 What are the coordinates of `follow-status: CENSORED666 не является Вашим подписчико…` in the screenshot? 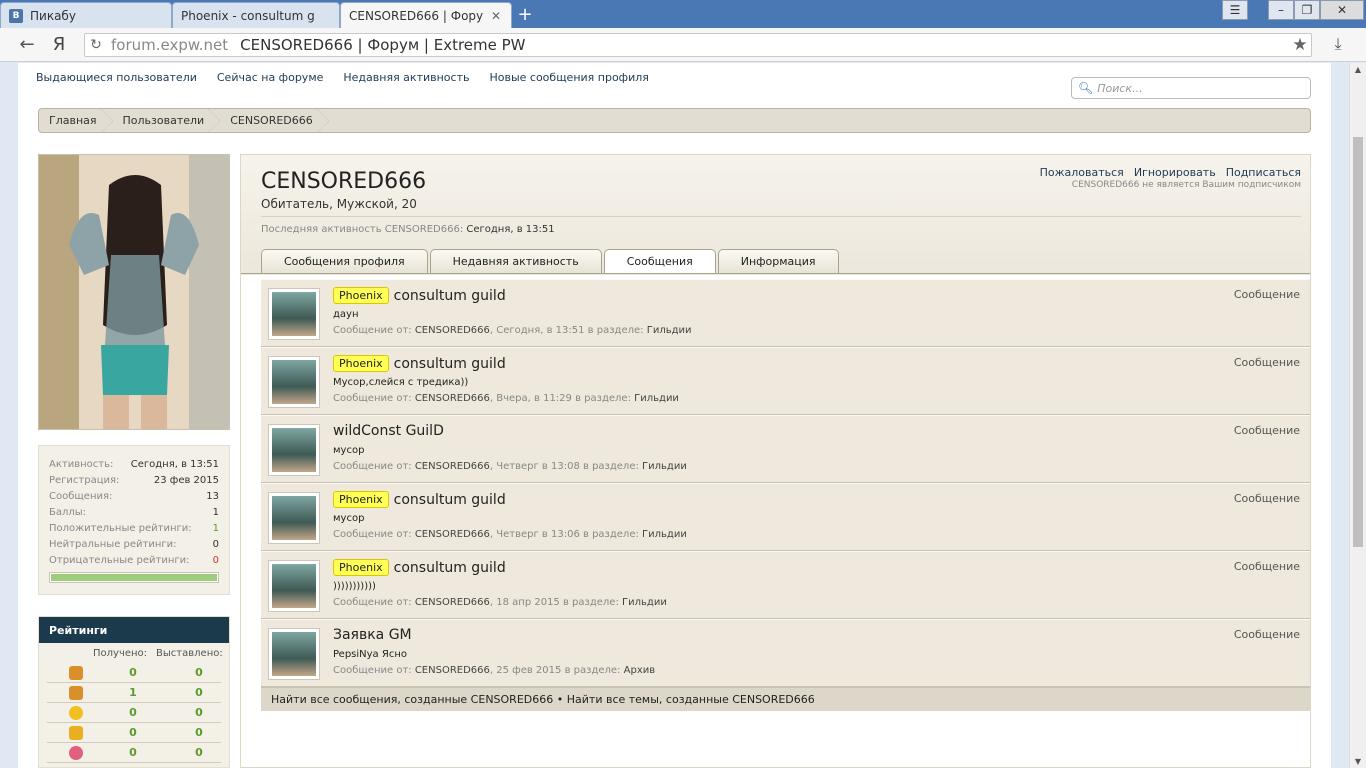 It's located at (1186, 185).